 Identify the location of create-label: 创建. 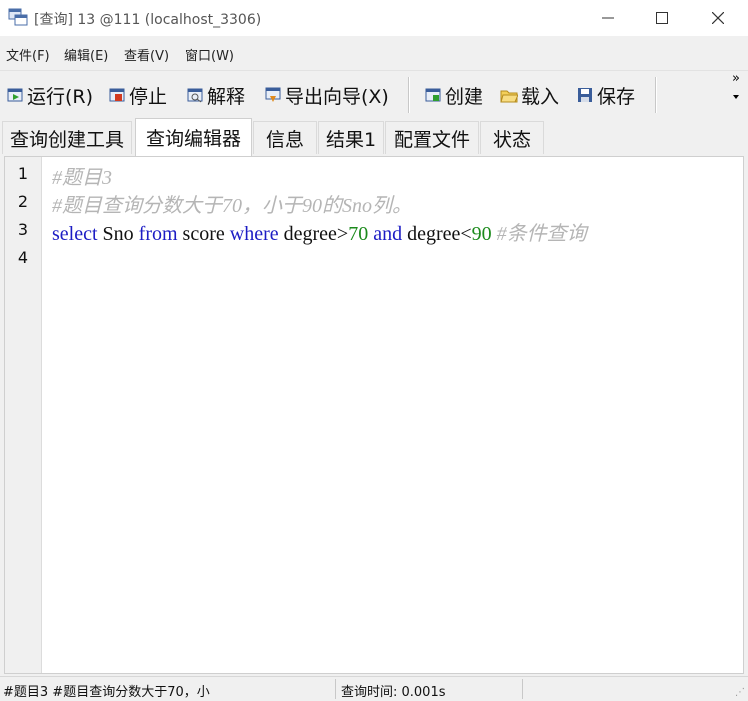
(464, 96).